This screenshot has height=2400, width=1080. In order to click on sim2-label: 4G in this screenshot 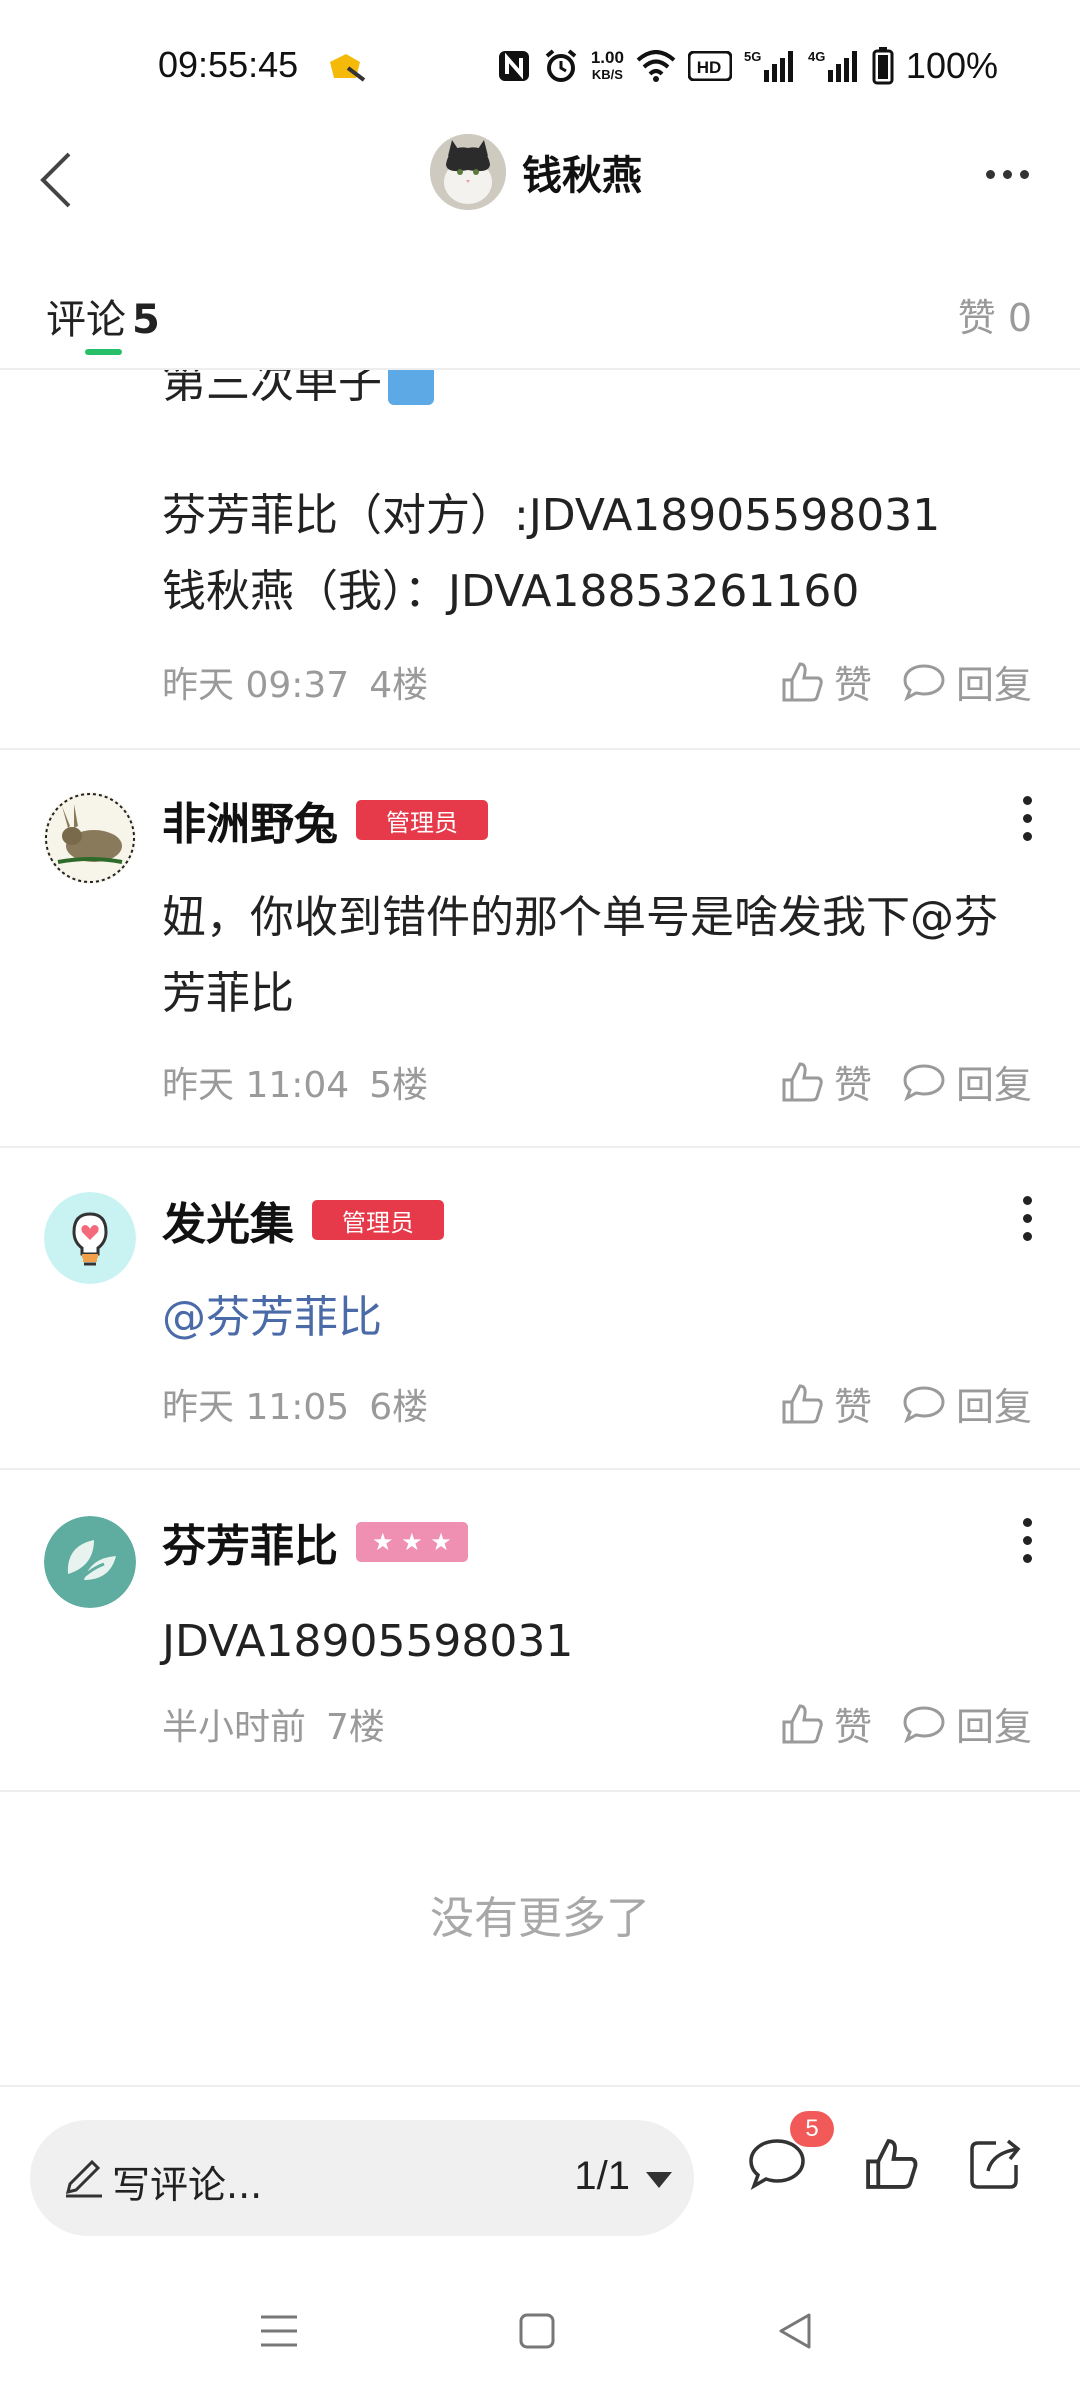, I will do `click(816, 56)`.